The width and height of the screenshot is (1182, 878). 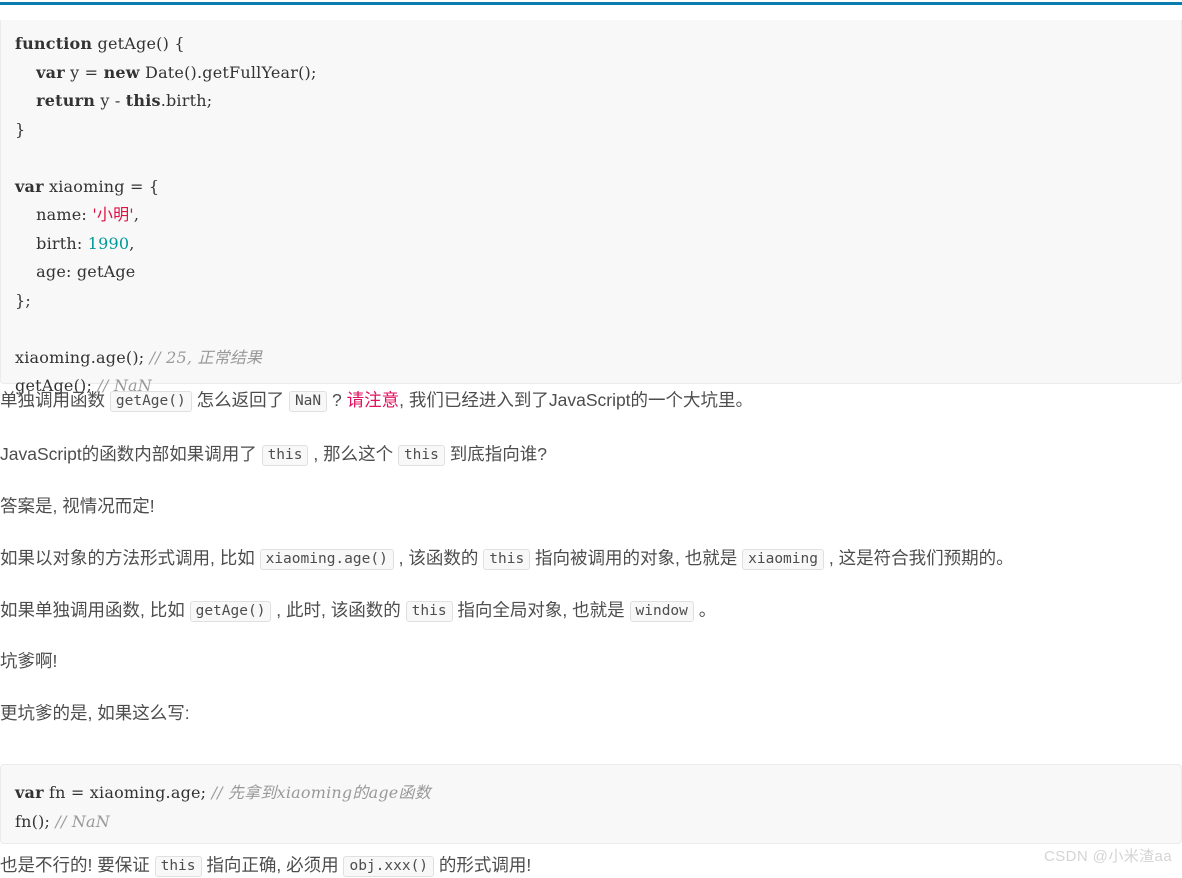 I want to click on body-text: 如果单独调用函数, 比如, so click(x=95, y=610).